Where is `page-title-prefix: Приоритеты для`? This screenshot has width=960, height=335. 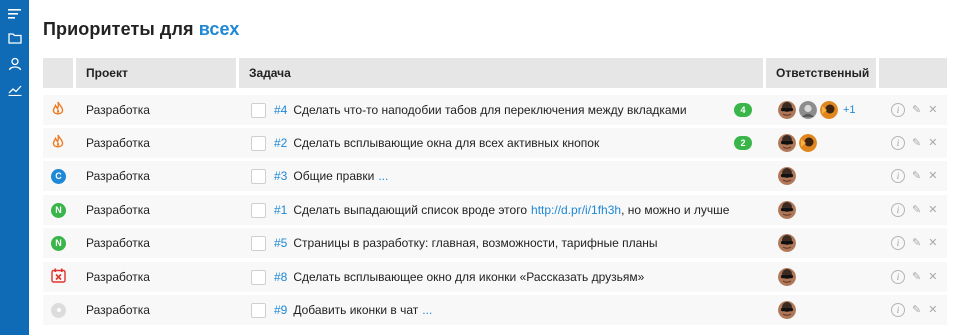
page-title-prefix: Приоритеты для is located at coordinates (118, 29).